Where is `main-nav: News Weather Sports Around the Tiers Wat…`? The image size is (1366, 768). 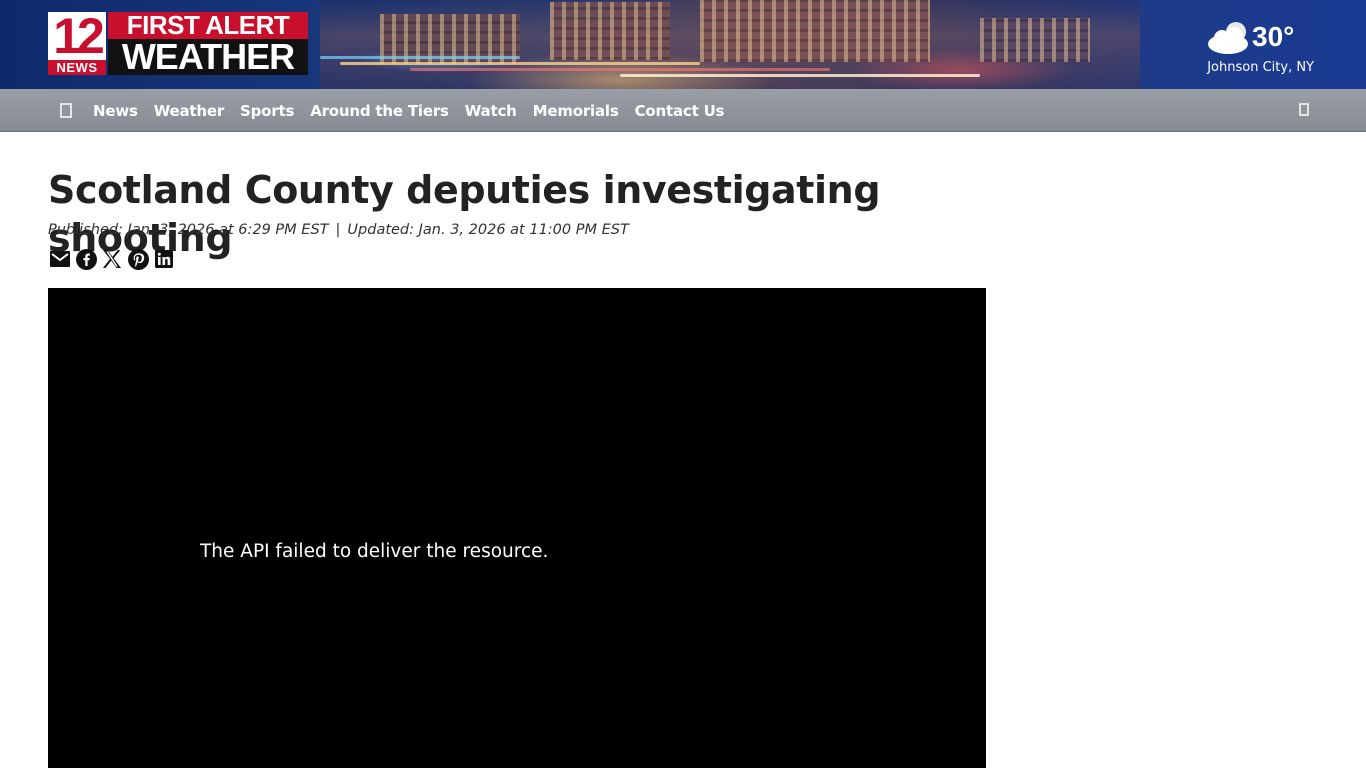 main-nav: News Weather Sports Around the Tiers Wat… is located at coordinates (683, 110).